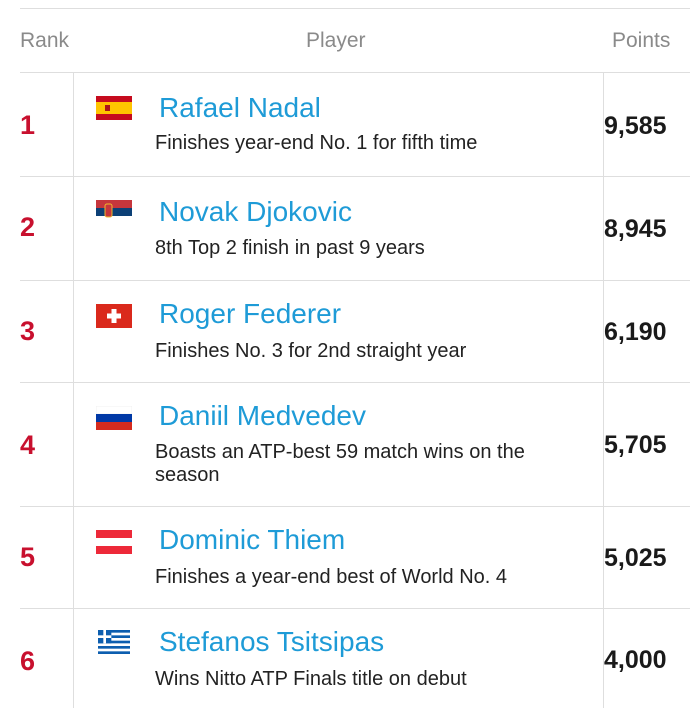 The image size is (690, 708). Describe the element at coordinates (635, 558) in the screenshot. I see `points-value: 5,025` at that location.